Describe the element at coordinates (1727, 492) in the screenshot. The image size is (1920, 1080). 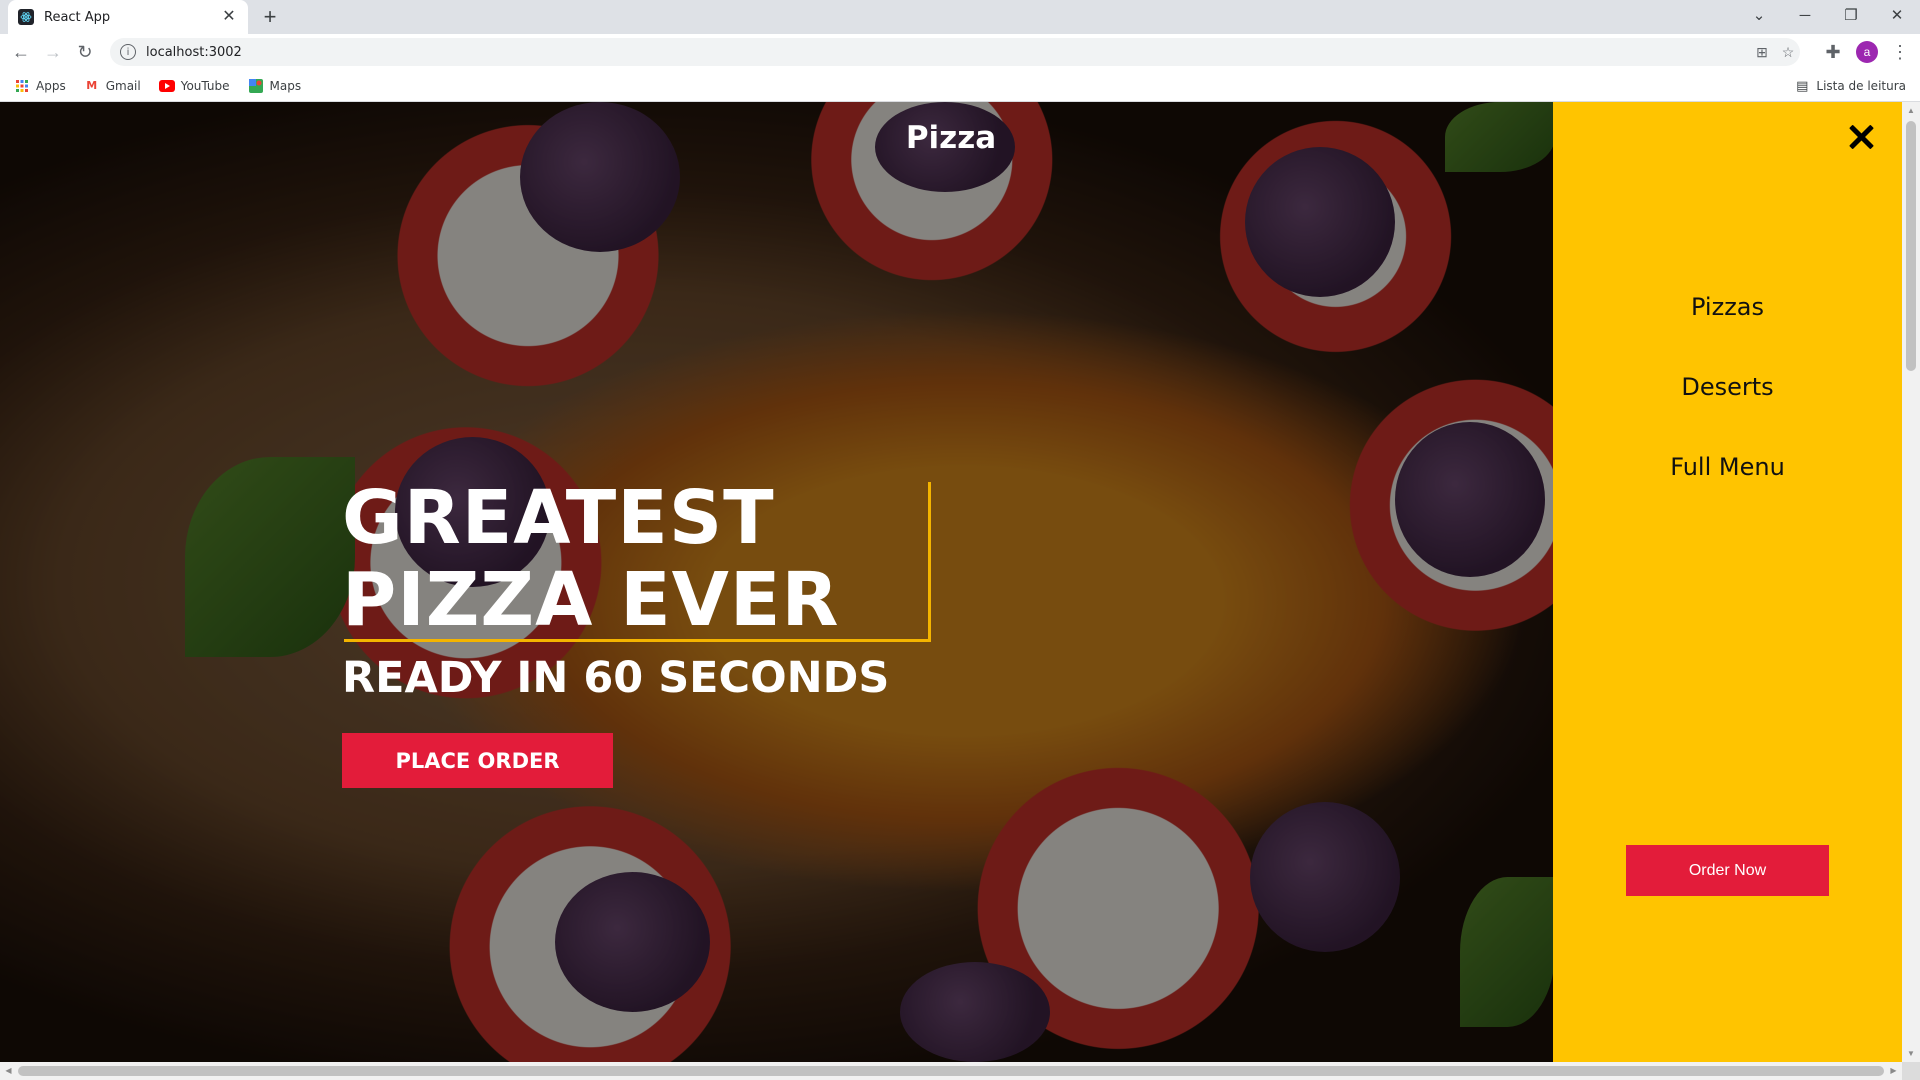
I see `drawer-link-full-menu: Full Menu` at that location.